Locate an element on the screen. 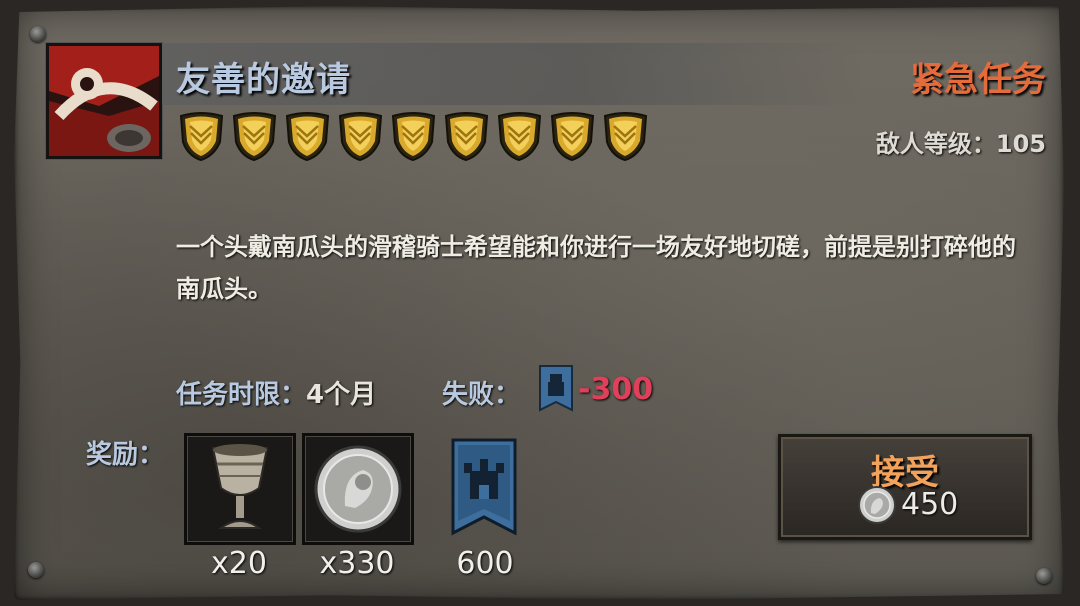 This screenshot has height=606, width=1080. accept-button: 接受 450 is located at coordinates (905, 487).